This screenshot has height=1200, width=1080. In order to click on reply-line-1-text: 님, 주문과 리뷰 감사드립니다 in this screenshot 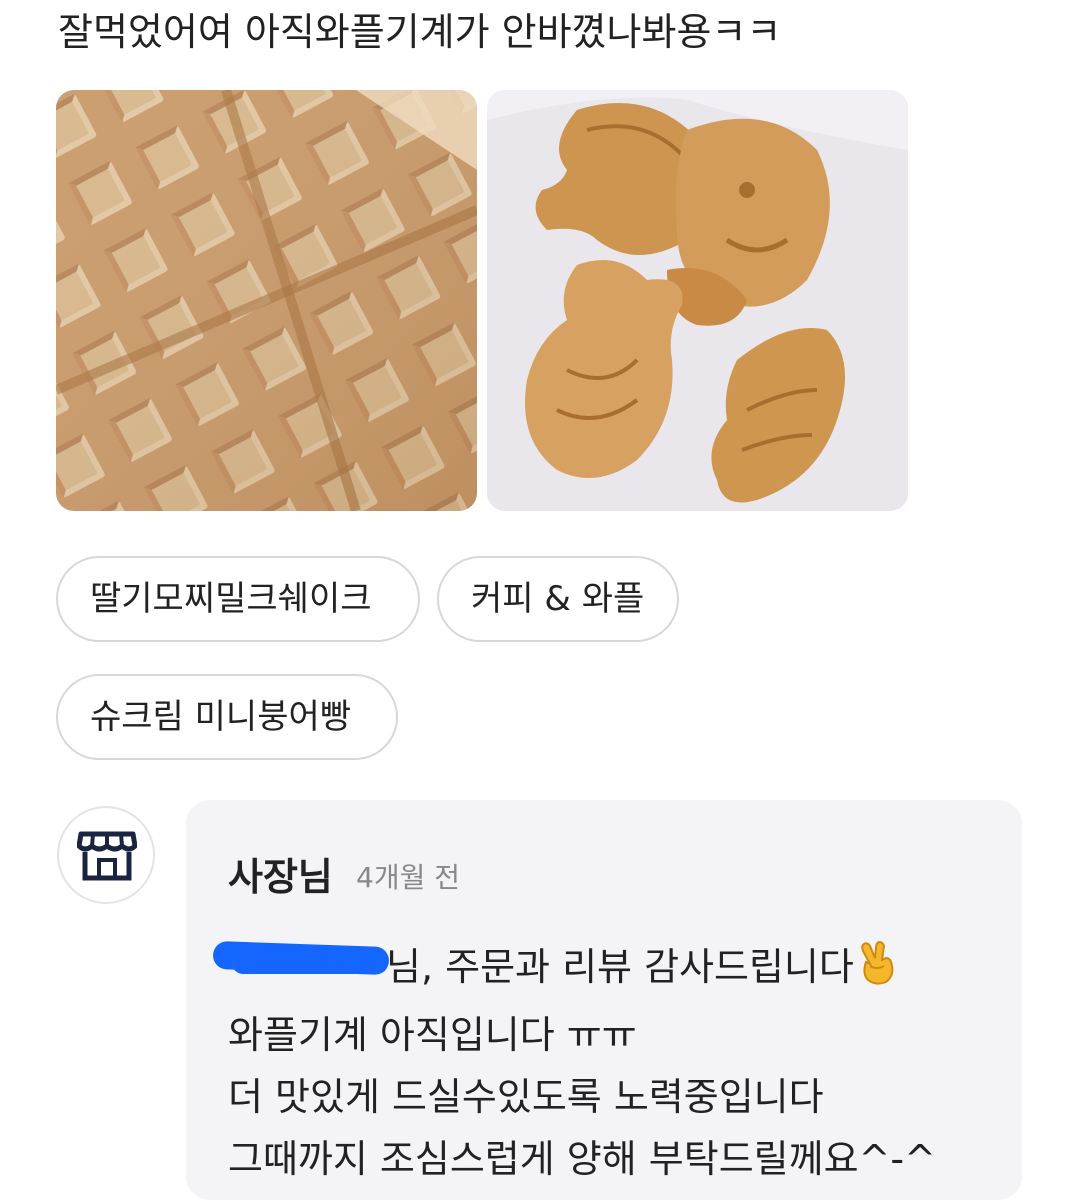, I will do `click(620, 967)`.